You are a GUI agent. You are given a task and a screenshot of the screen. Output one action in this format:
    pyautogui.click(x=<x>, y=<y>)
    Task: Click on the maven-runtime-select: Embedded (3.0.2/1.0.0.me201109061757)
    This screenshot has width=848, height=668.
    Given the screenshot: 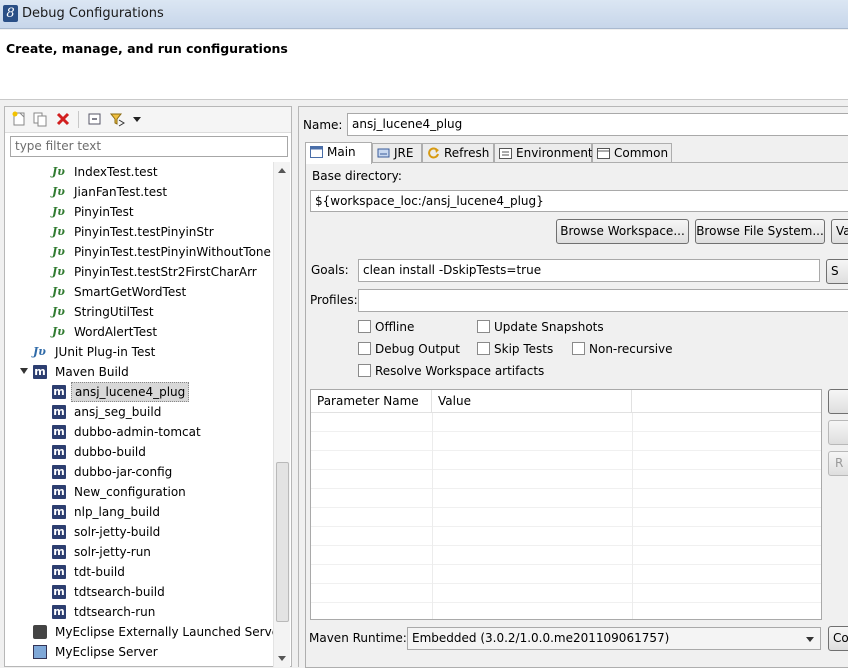 What is the action you would take?
    pyautogui.click(x=614, y=638)
    